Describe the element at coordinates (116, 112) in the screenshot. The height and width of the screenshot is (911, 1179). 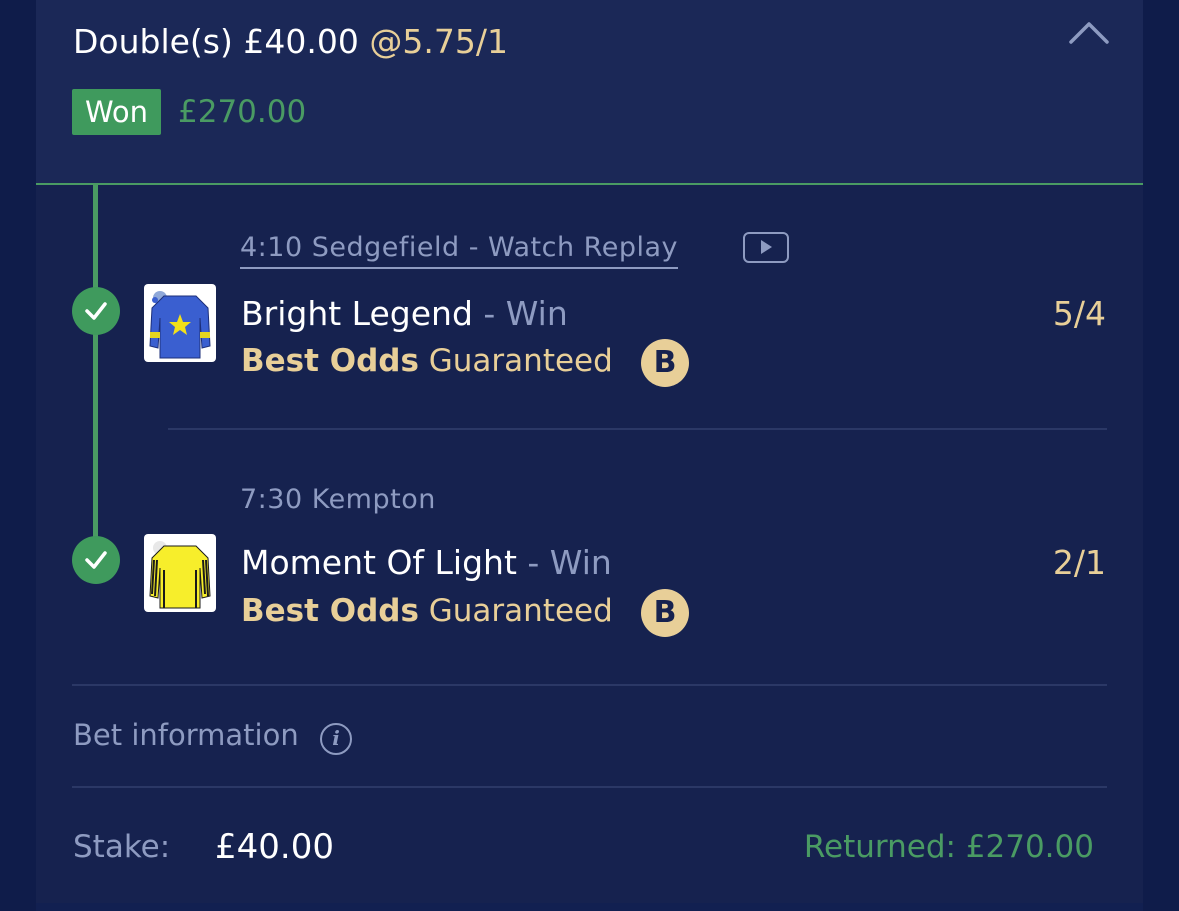
I see `status-badge: Won` at that location.